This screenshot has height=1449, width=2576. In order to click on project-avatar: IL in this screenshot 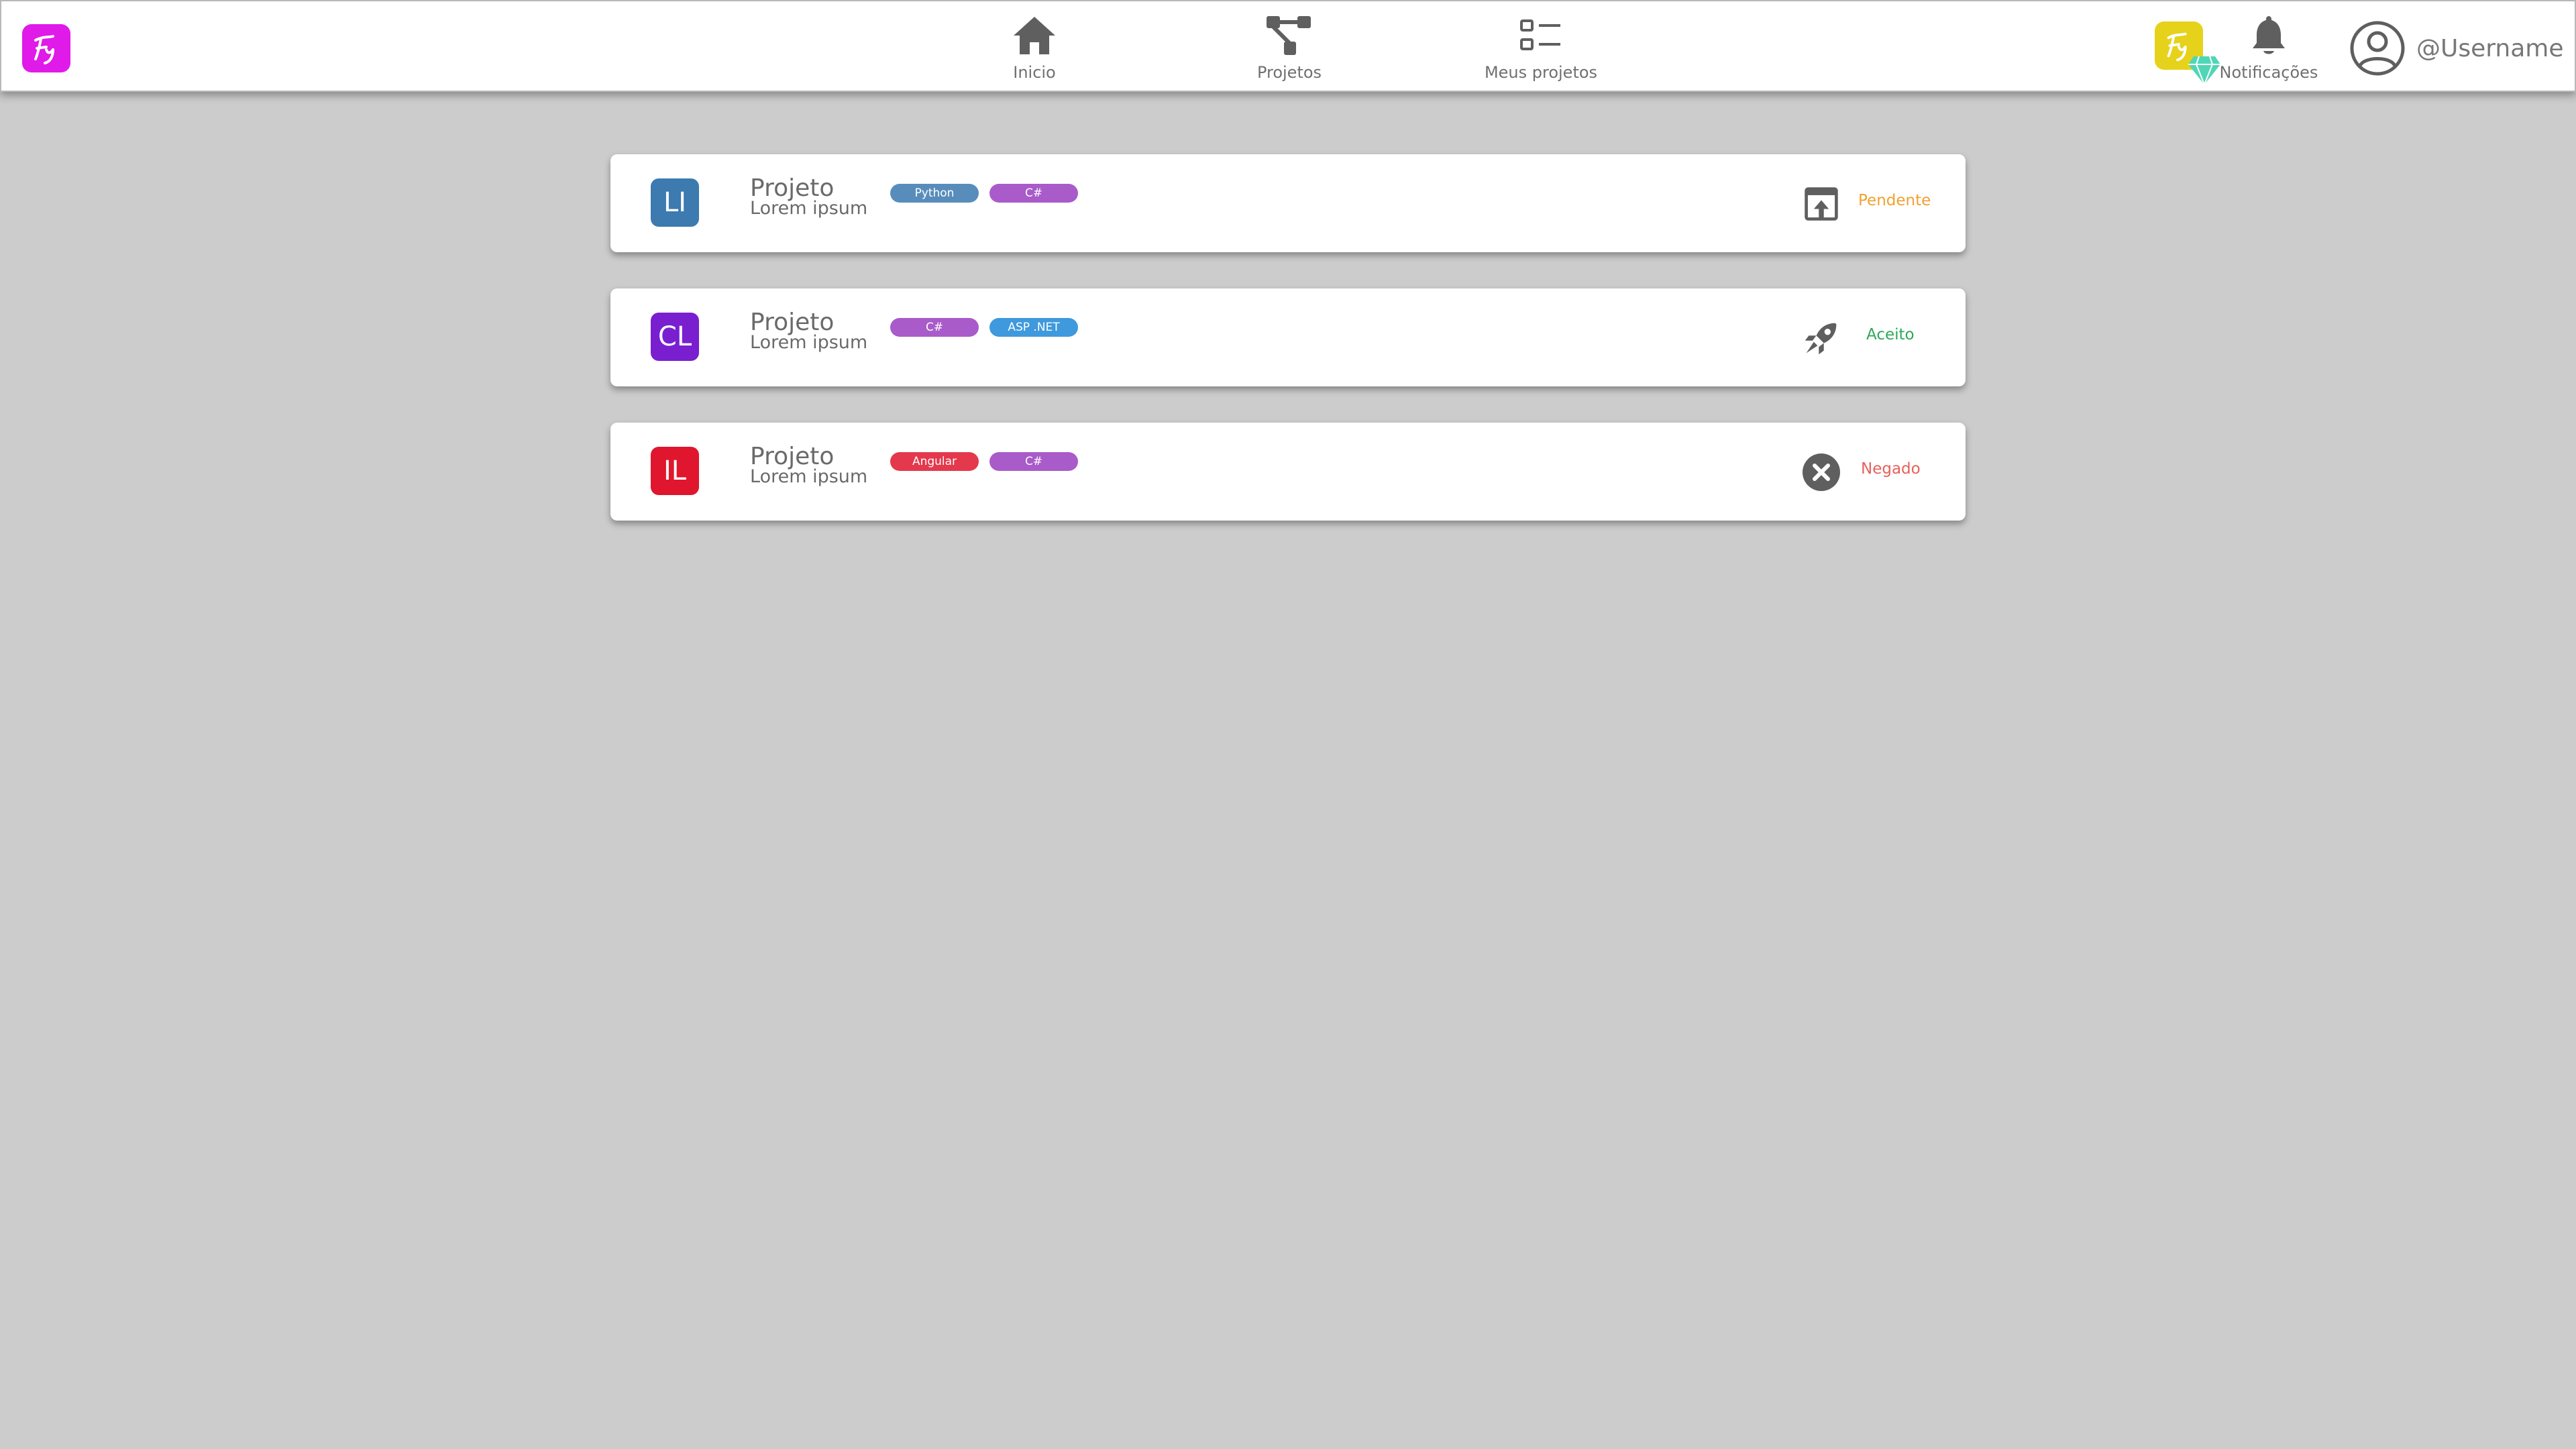, I will do `click(675, 471)`.